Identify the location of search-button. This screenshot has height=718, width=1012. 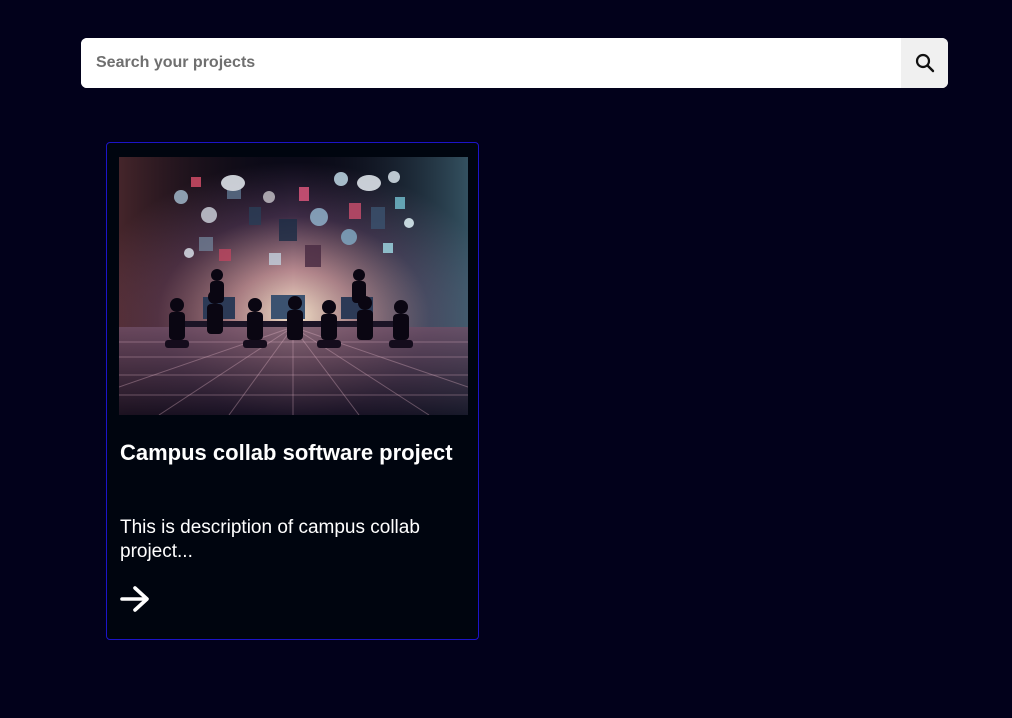
(924, 63).